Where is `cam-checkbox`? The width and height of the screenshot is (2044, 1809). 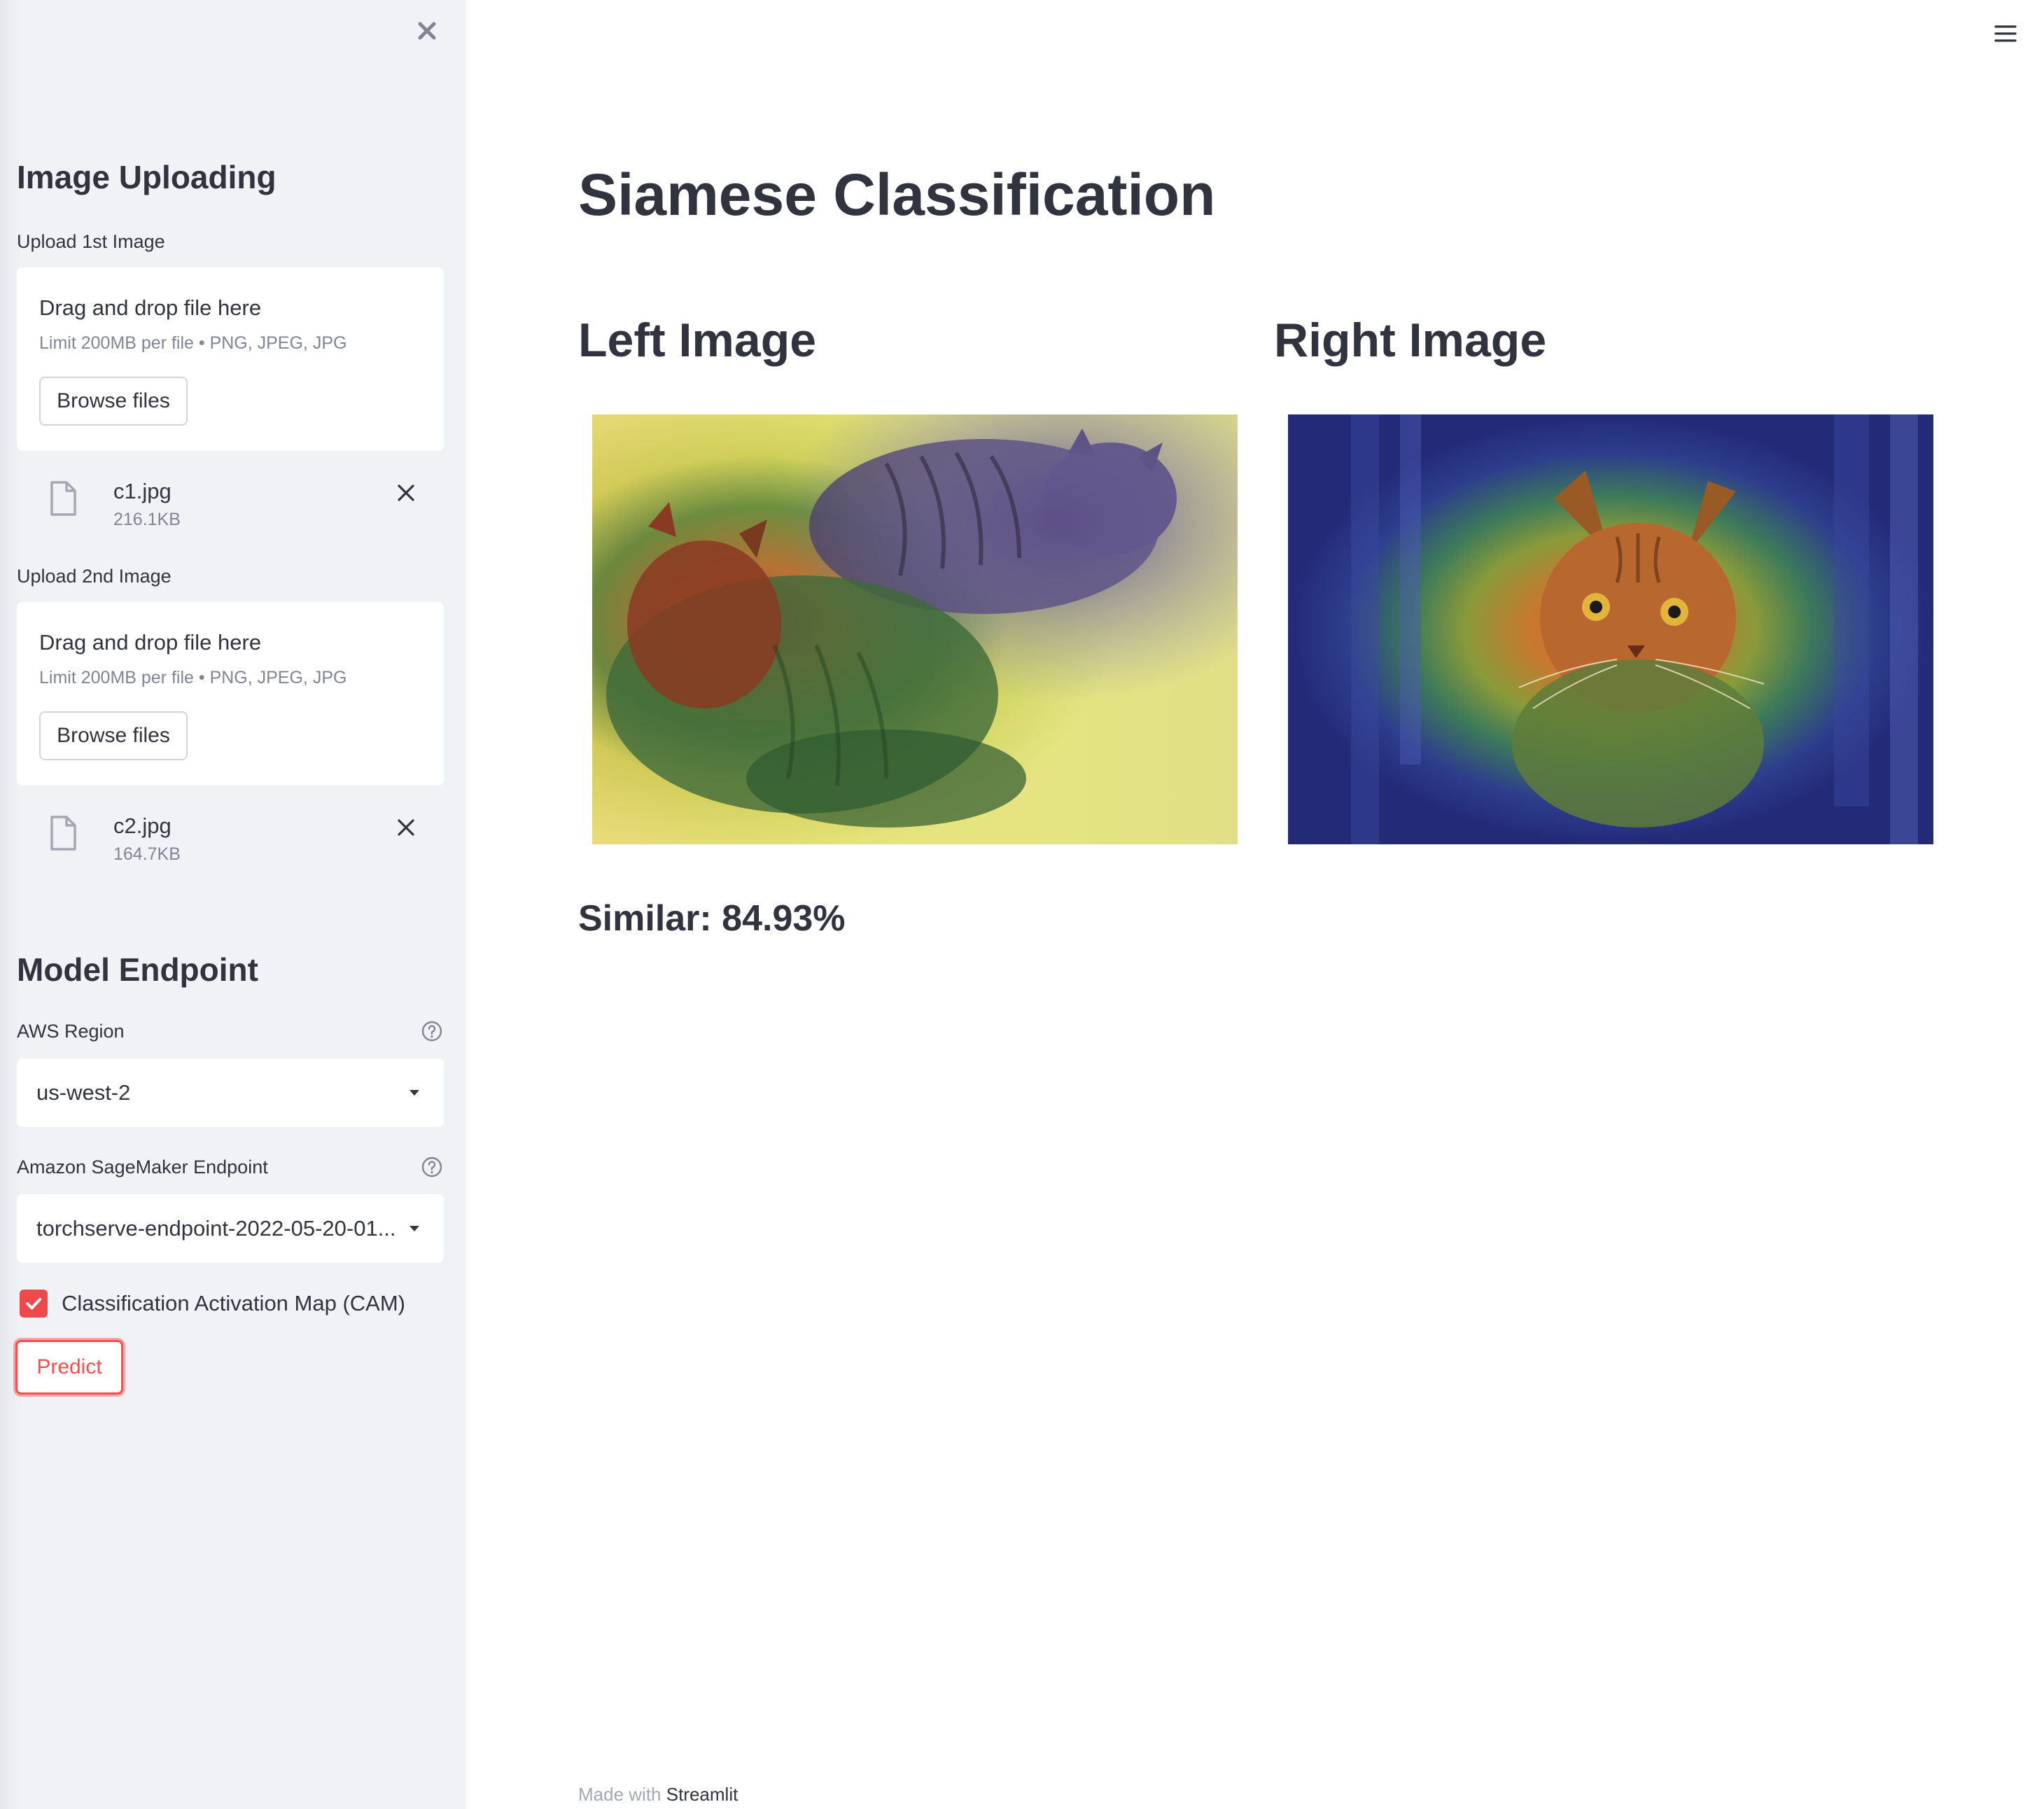 cam-checkbox is located at coordinates (34, 1304).